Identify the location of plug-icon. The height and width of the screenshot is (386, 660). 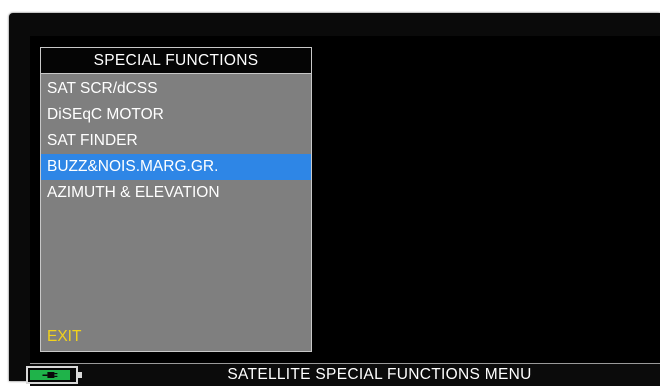
(50, 375).